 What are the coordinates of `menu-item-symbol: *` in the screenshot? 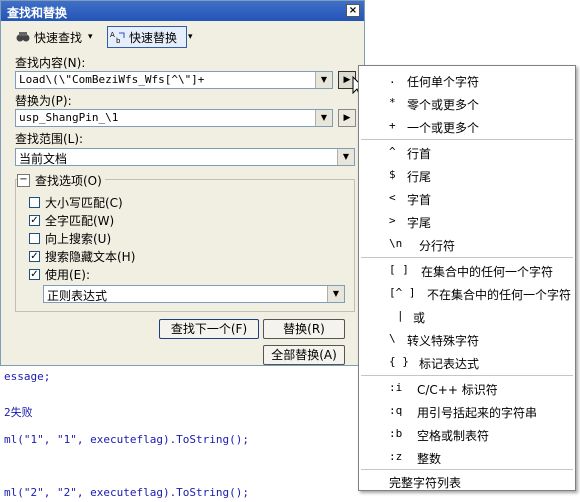 It's located at (392, 102).